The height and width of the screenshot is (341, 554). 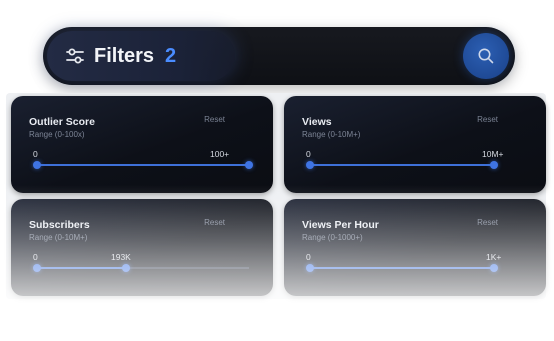 I want to click on filters-label: Filters, so click(x=124, y=56).